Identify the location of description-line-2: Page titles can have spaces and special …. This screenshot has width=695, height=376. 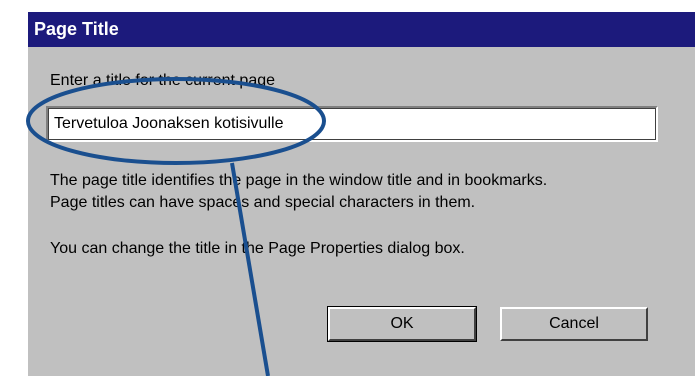
(263, 202).